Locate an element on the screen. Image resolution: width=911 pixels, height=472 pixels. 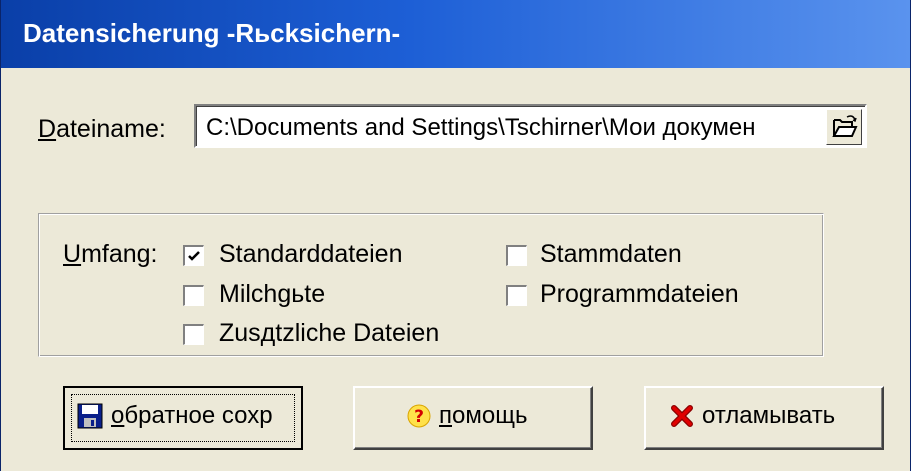
restore-button-label: братное сохр is located at coordinates (198, 415).